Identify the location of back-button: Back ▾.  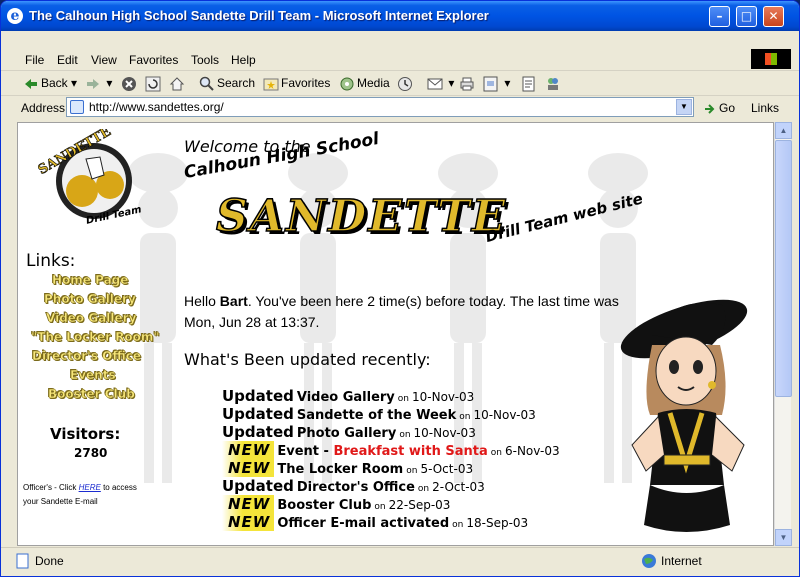
(50, 84).